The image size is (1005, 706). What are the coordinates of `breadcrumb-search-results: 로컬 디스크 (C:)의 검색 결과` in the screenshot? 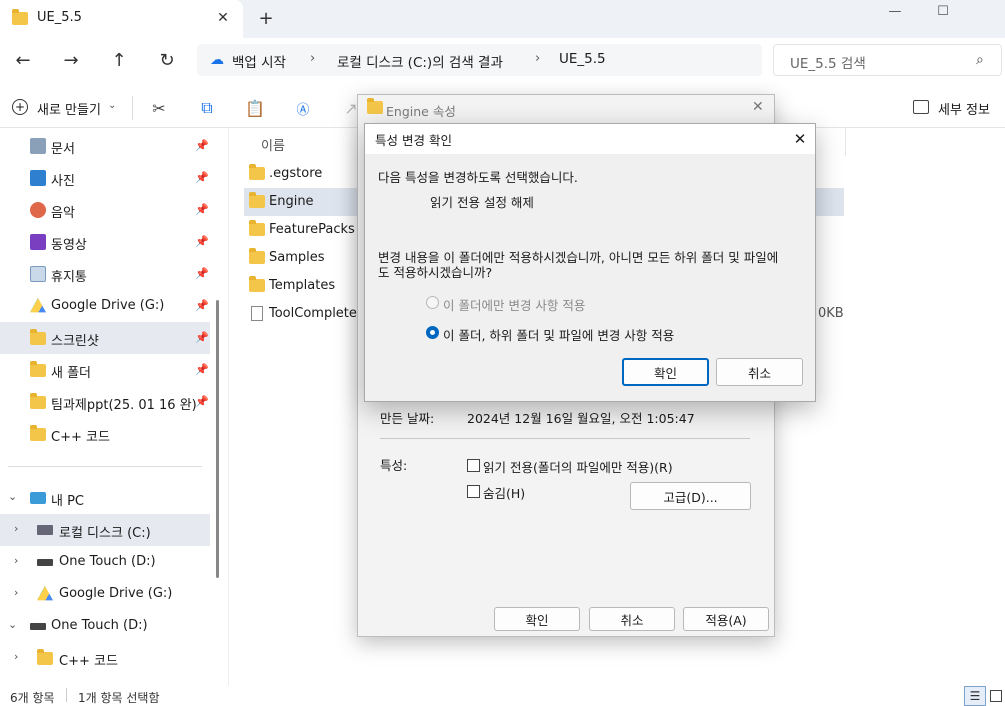 It's located at (420, 61).